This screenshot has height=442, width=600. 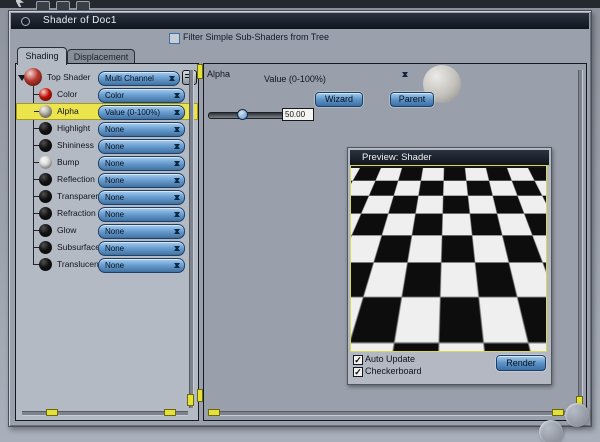 I want to click on preview-titlebar: Preview: Shader, so click(x=449, y=157).